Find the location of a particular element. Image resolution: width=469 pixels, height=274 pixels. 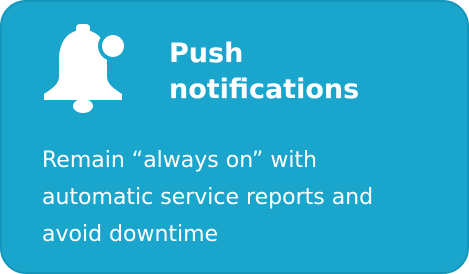

card-title-line: Push is located at coordinates (206, 53).